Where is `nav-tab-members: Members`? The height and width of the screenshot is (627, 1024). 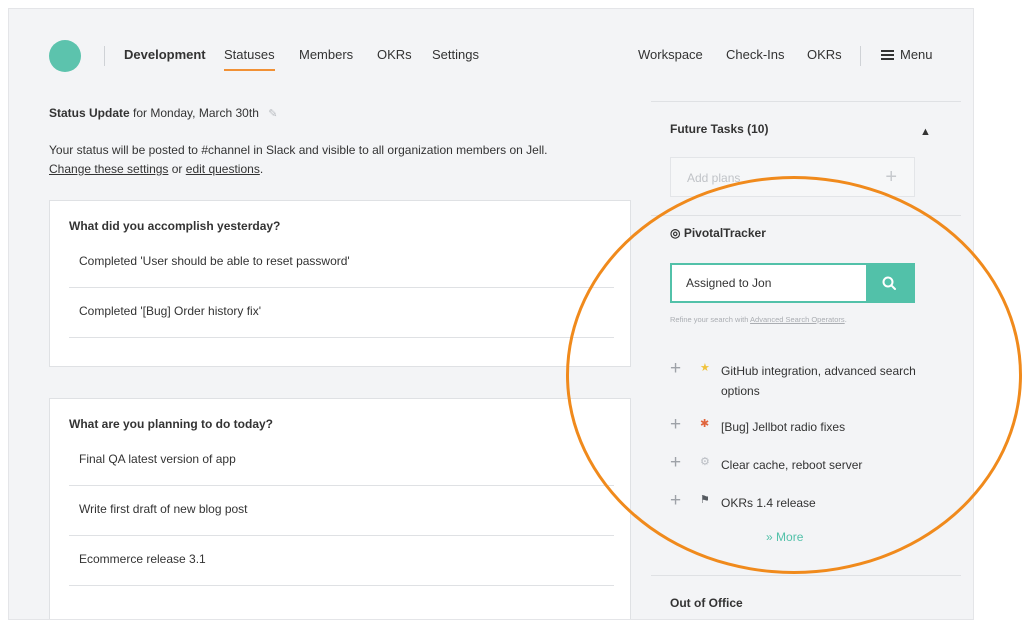
nav-tab-members: Members is located at coordinates (326, 54).